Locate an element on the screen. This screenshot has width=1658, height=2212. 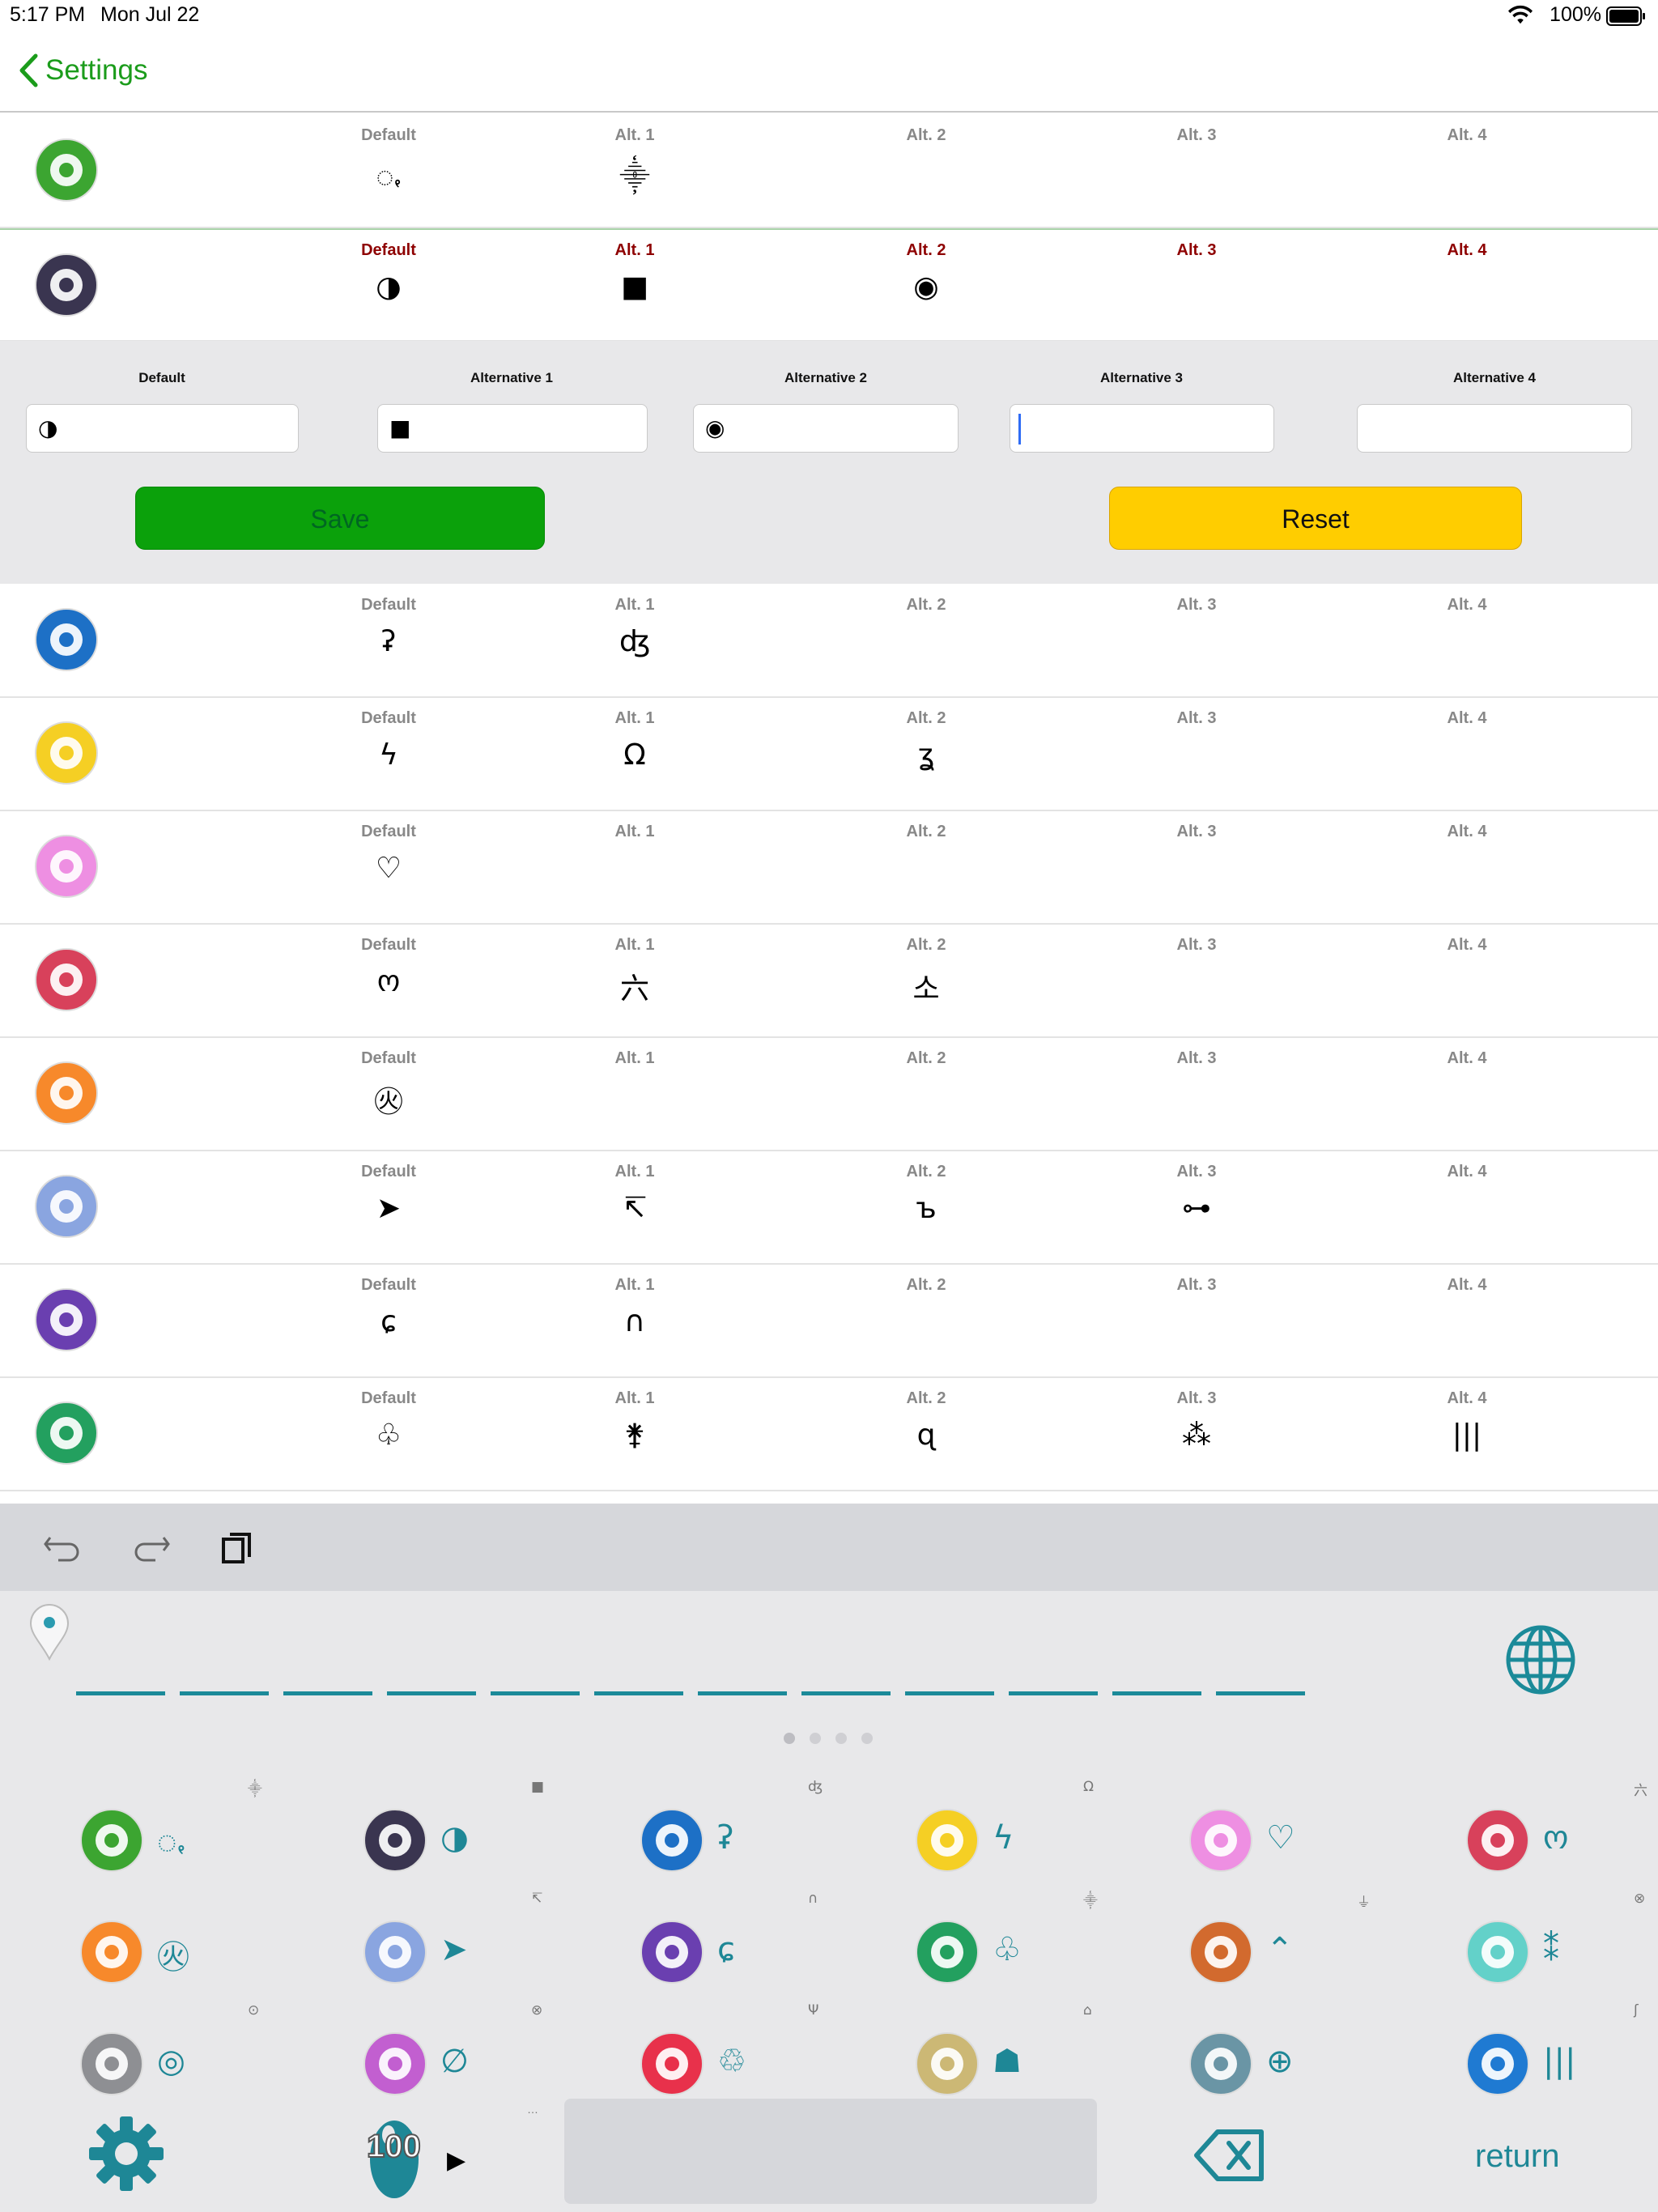
symbol-value: ო is located at coordinates (388, 982).